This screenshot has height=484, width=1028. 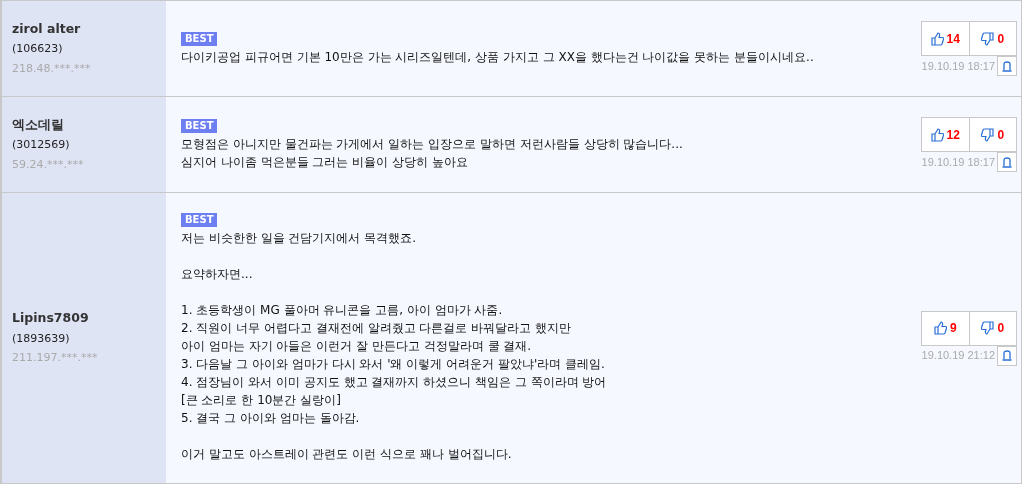 What do you see at coordinates (261, 400) in the screenshot?
I see `comment-text: [큰 소리로 한 10분간 실랑이]` at bounding box center [261, 400].